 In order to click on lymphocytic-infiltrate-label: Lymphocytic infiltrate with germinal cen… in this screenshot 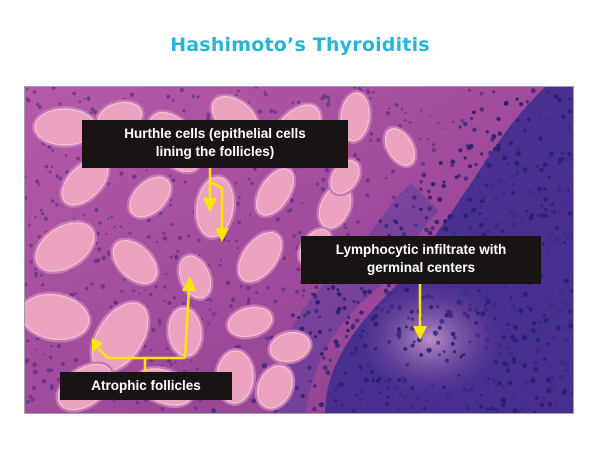, I will do `click(421, 260)`.